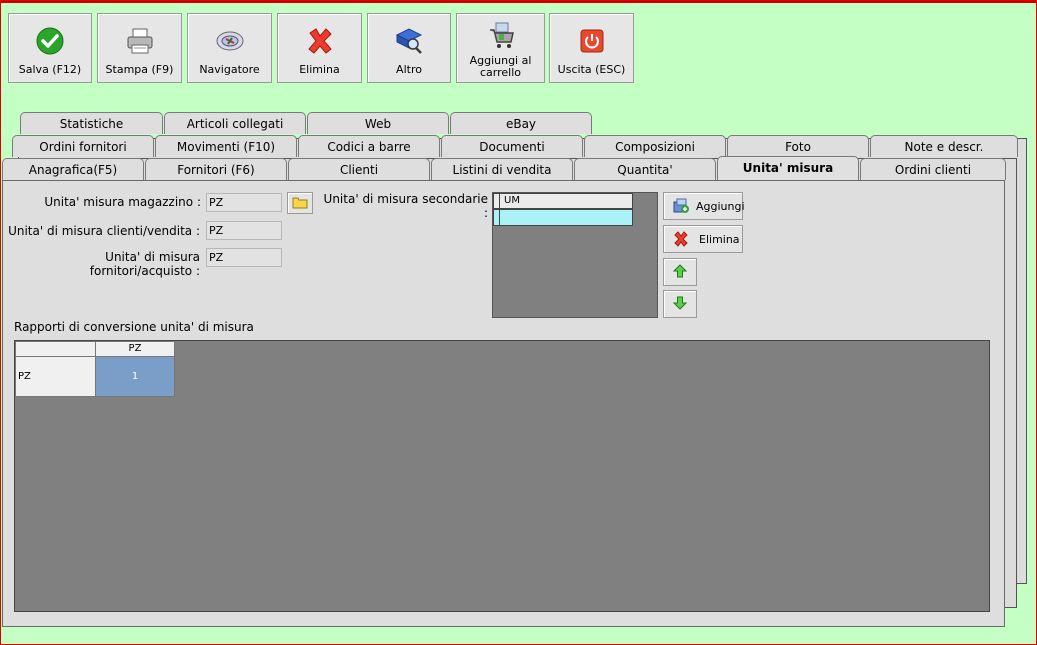 This screenshot has width=1037, height=645. I want to click on move-down-button, so click(680, 304).